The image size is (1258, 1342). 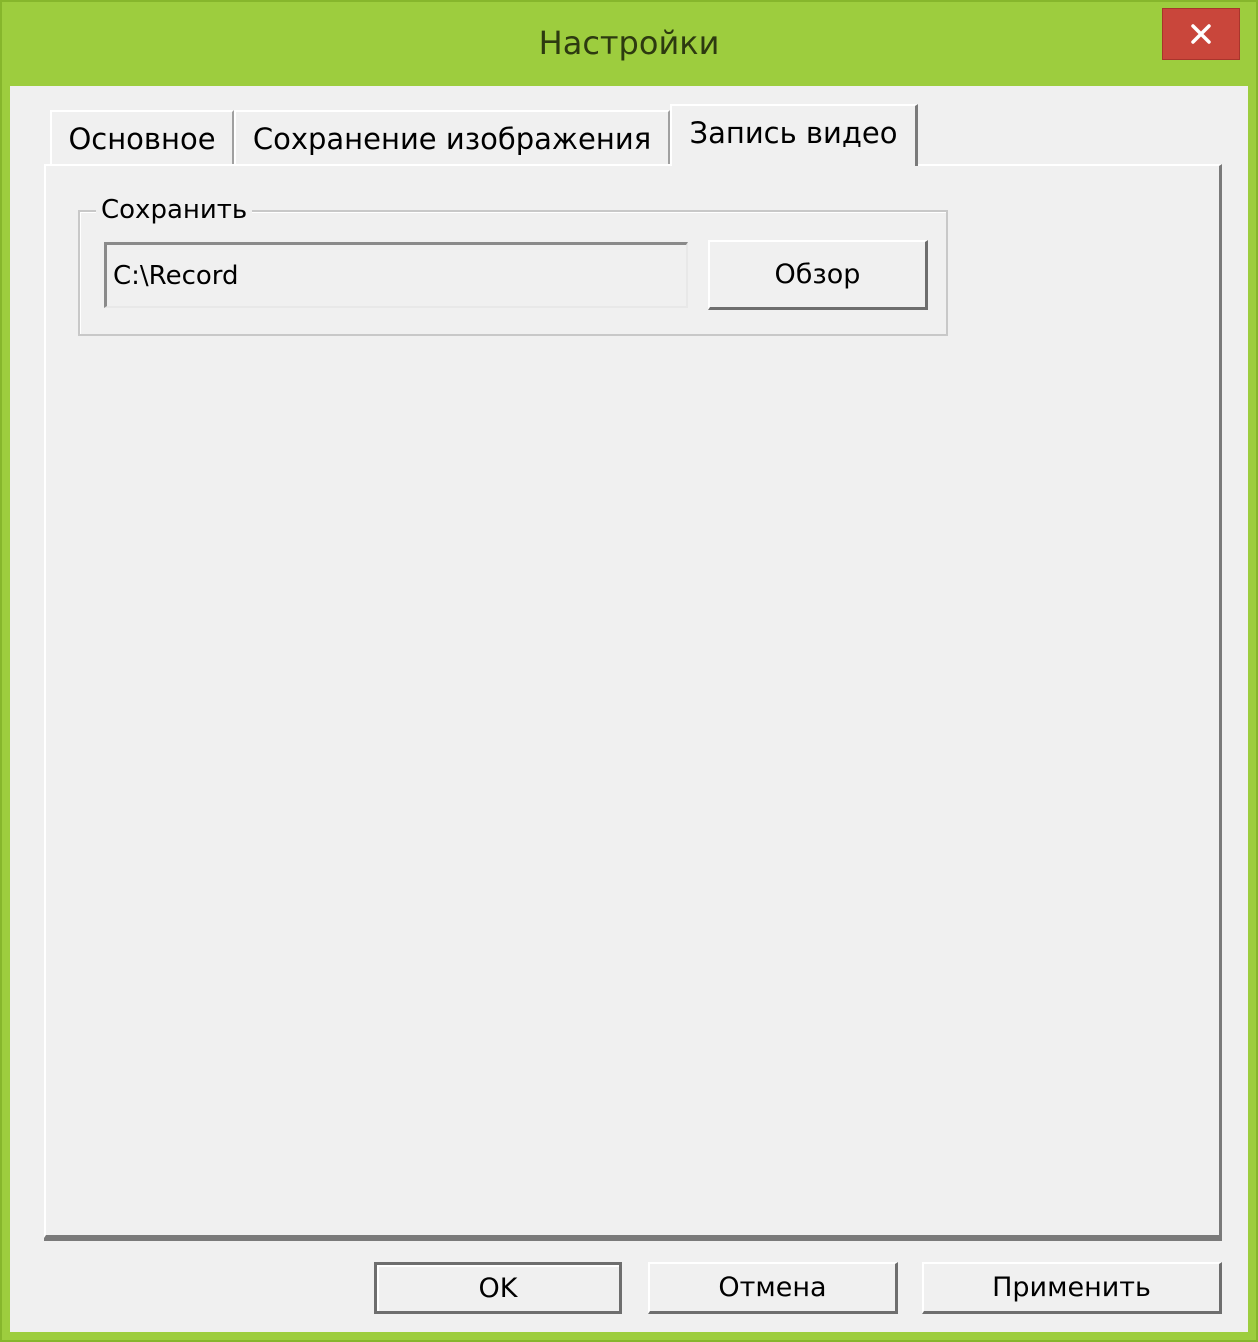 What do you see at coordinates (174, 210) in the screenshot?
I see `save-group-label: Сохранить` at bounding box center [174, 210].